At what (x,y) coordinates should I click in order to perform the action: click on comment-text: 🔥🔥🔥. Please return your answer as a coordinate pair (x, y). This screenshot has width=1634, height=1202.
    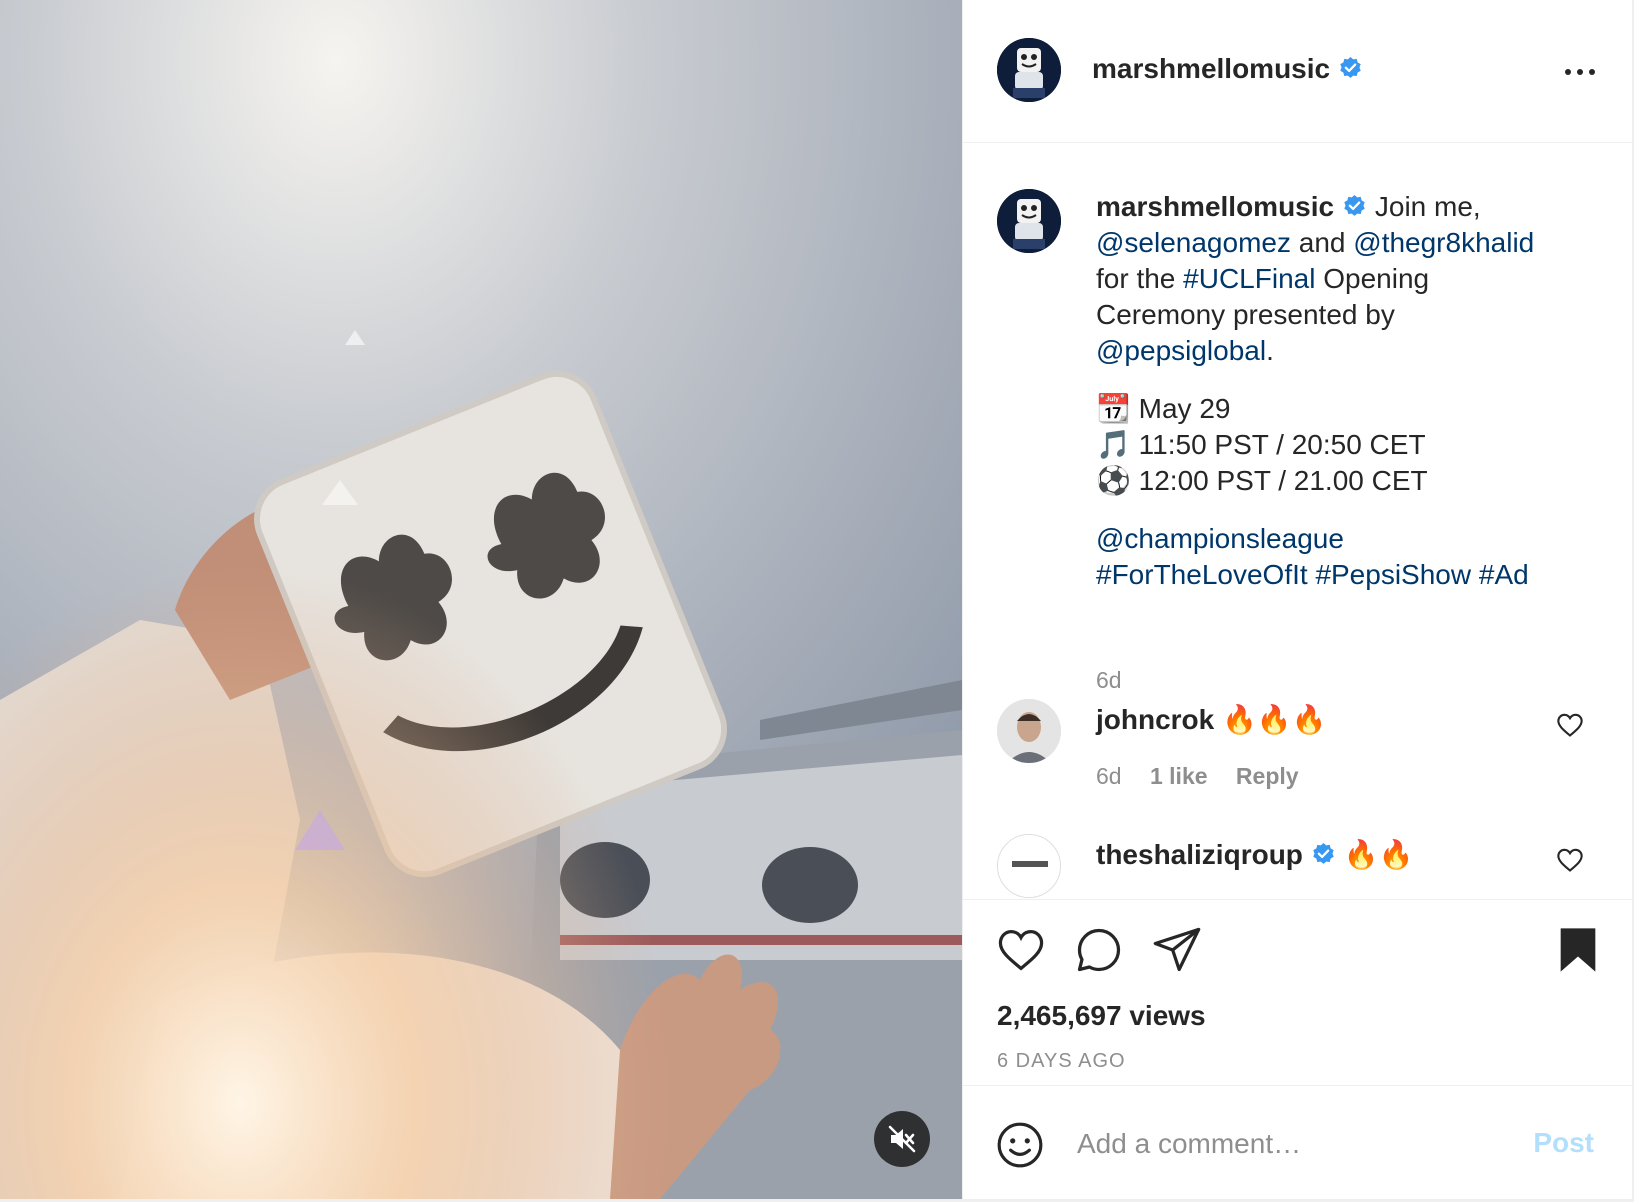
    Looking at the image, I should click on (1274, 719).